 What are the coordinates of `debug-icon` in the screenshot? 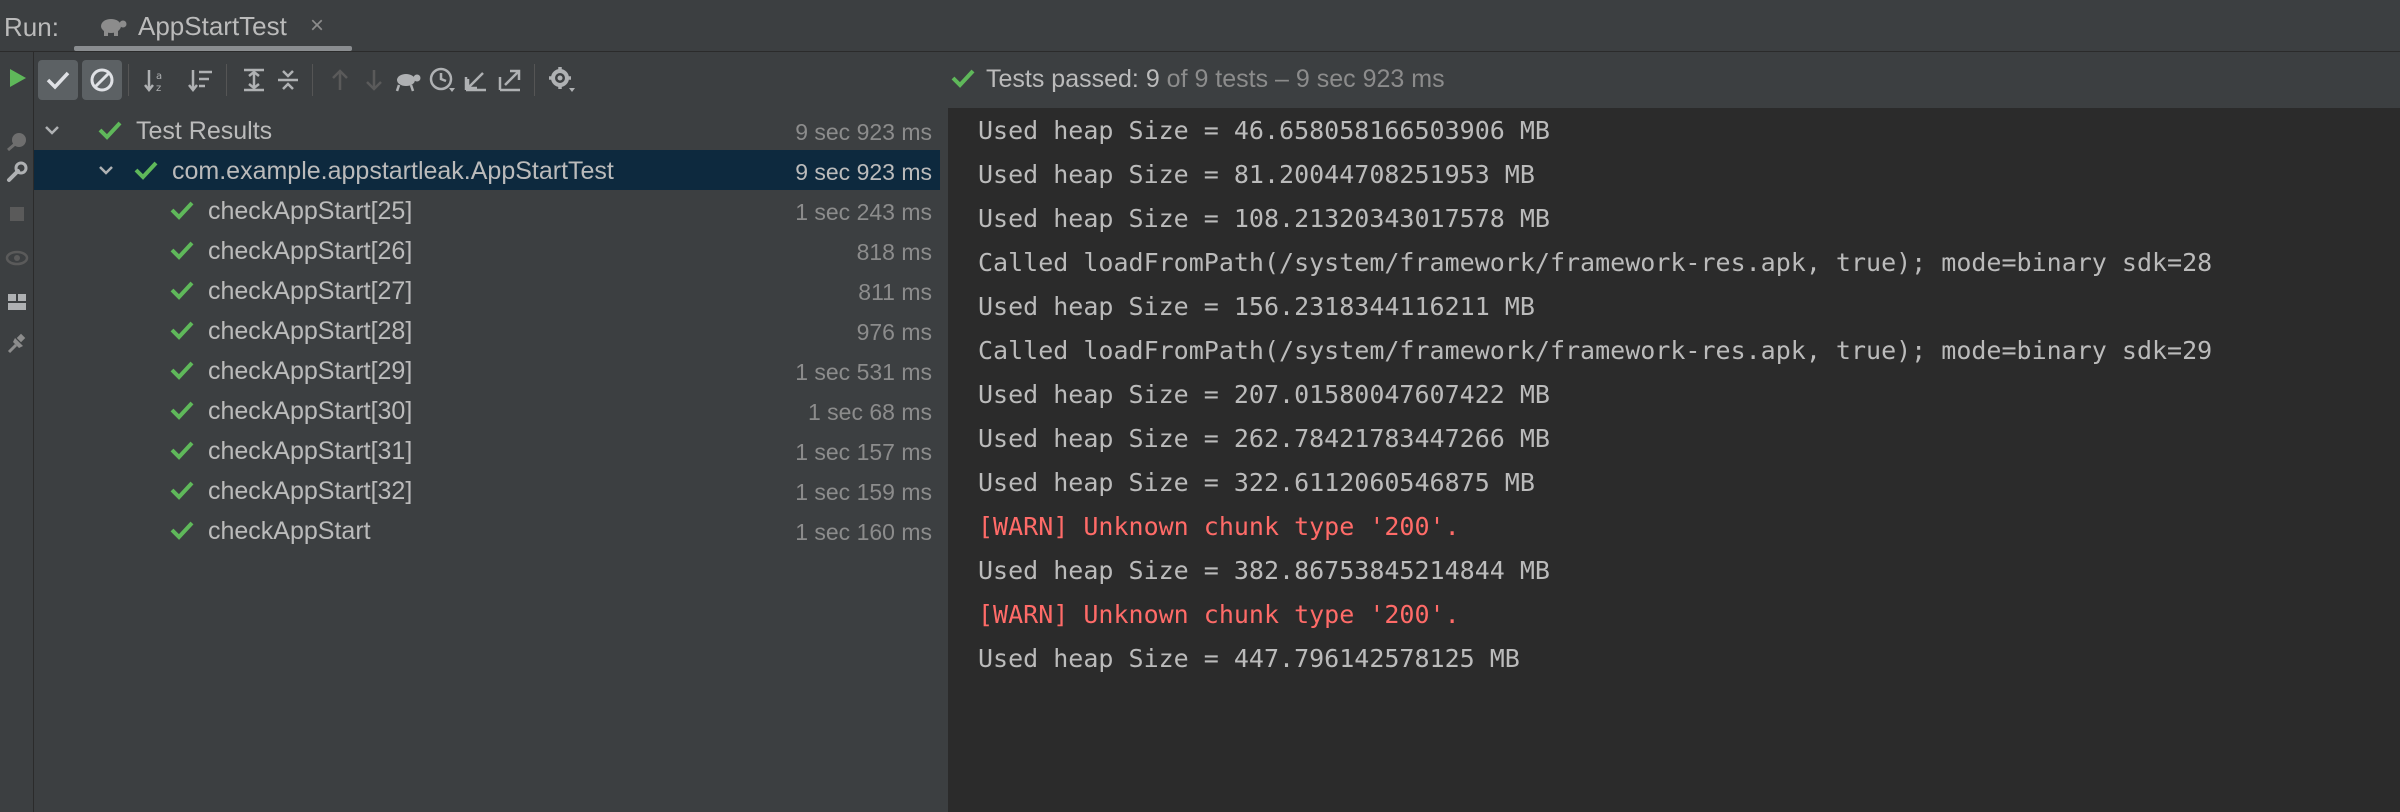 It's located at (17, 142).